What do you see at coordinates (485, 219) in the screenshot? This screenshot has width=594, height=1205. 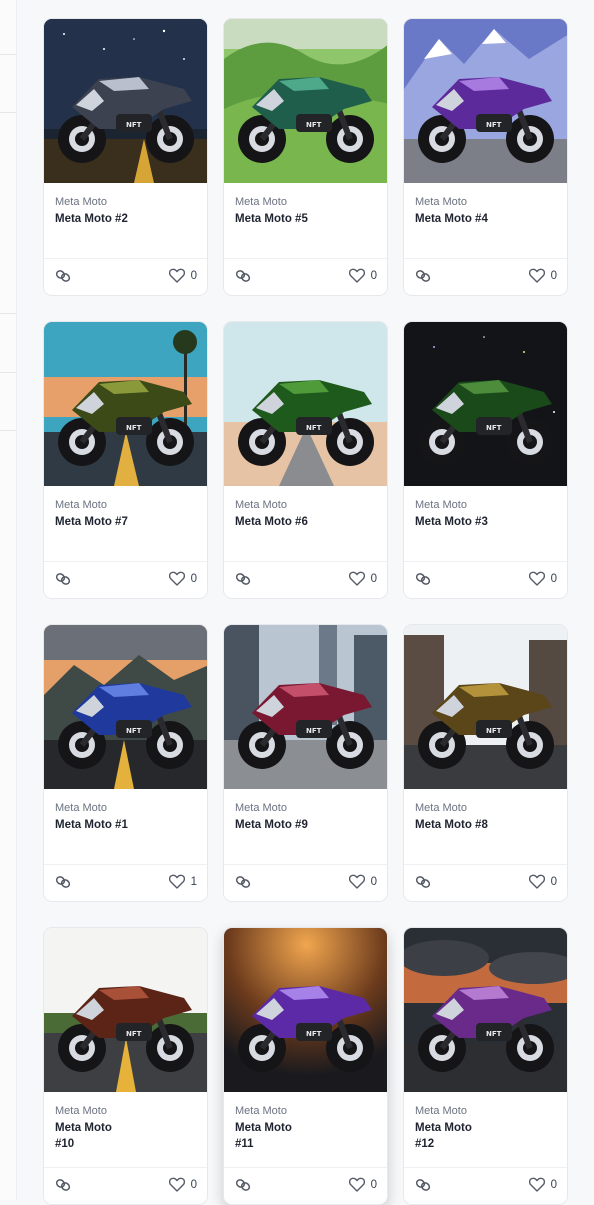 I see `nft-name: Meta Moto #4` at bounding box center [485, 219].